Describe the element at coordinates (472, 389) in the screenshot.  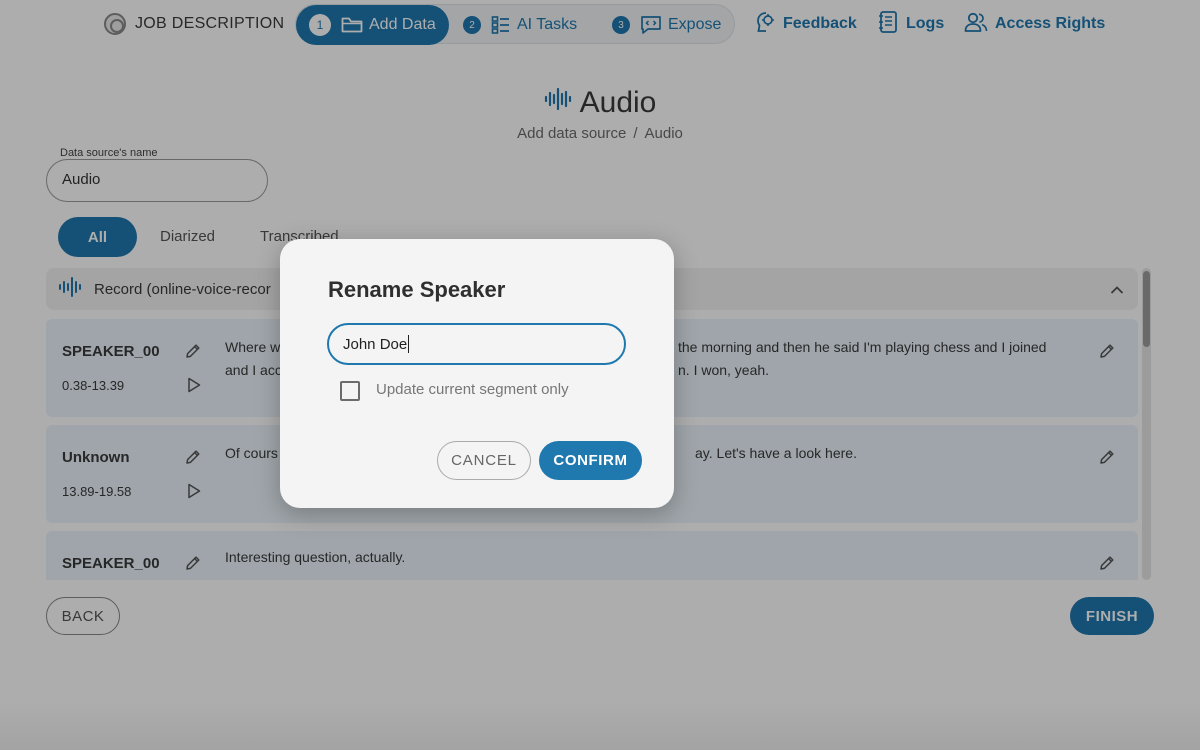
I see `update-segment-label: Update current segment only` at that location.